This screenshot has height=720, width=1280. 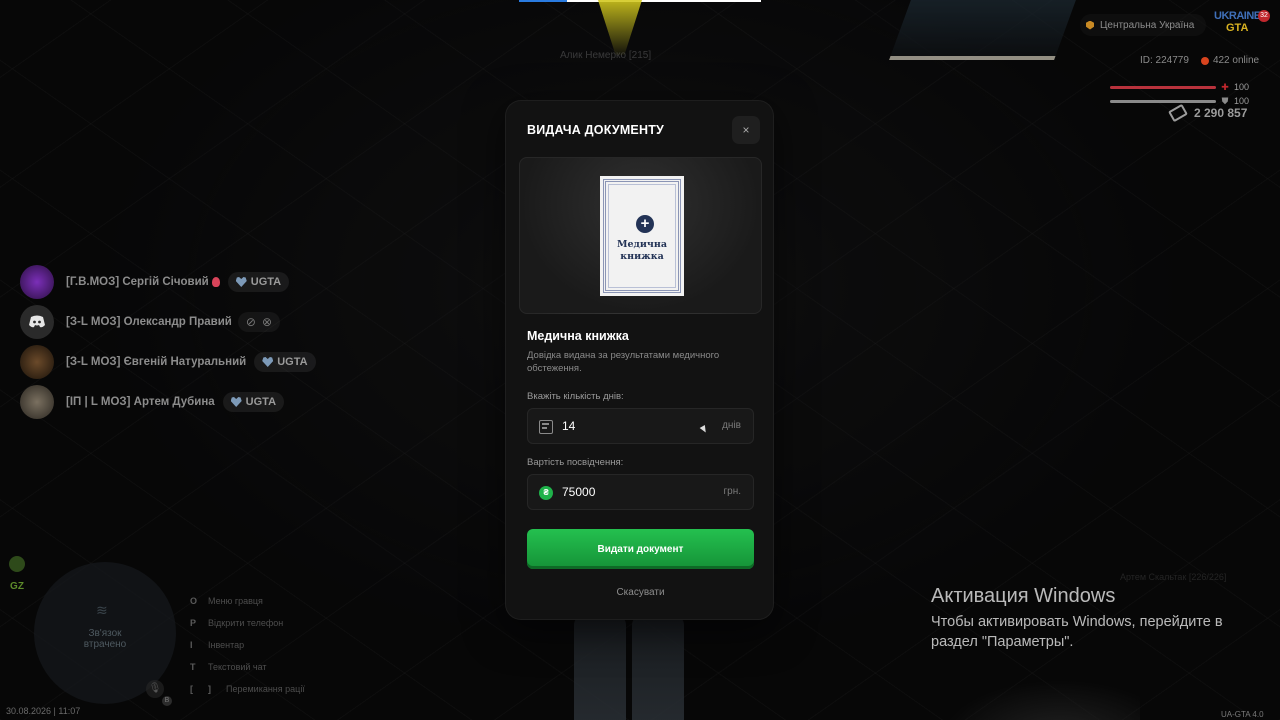 I want to click on mic-off-icon: ⊘, so click(x=250, y=322).